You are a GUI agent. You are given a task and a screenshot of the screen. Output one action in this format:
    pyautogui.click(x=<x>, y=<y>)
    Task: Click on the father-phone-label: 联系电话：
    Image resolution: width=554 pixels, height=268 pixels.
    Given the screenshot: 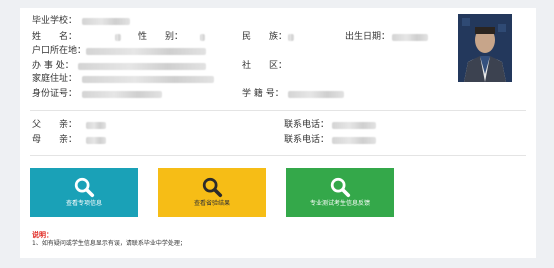 What is the action you would take?
    pyautogui.click(x=307, y=125)
    